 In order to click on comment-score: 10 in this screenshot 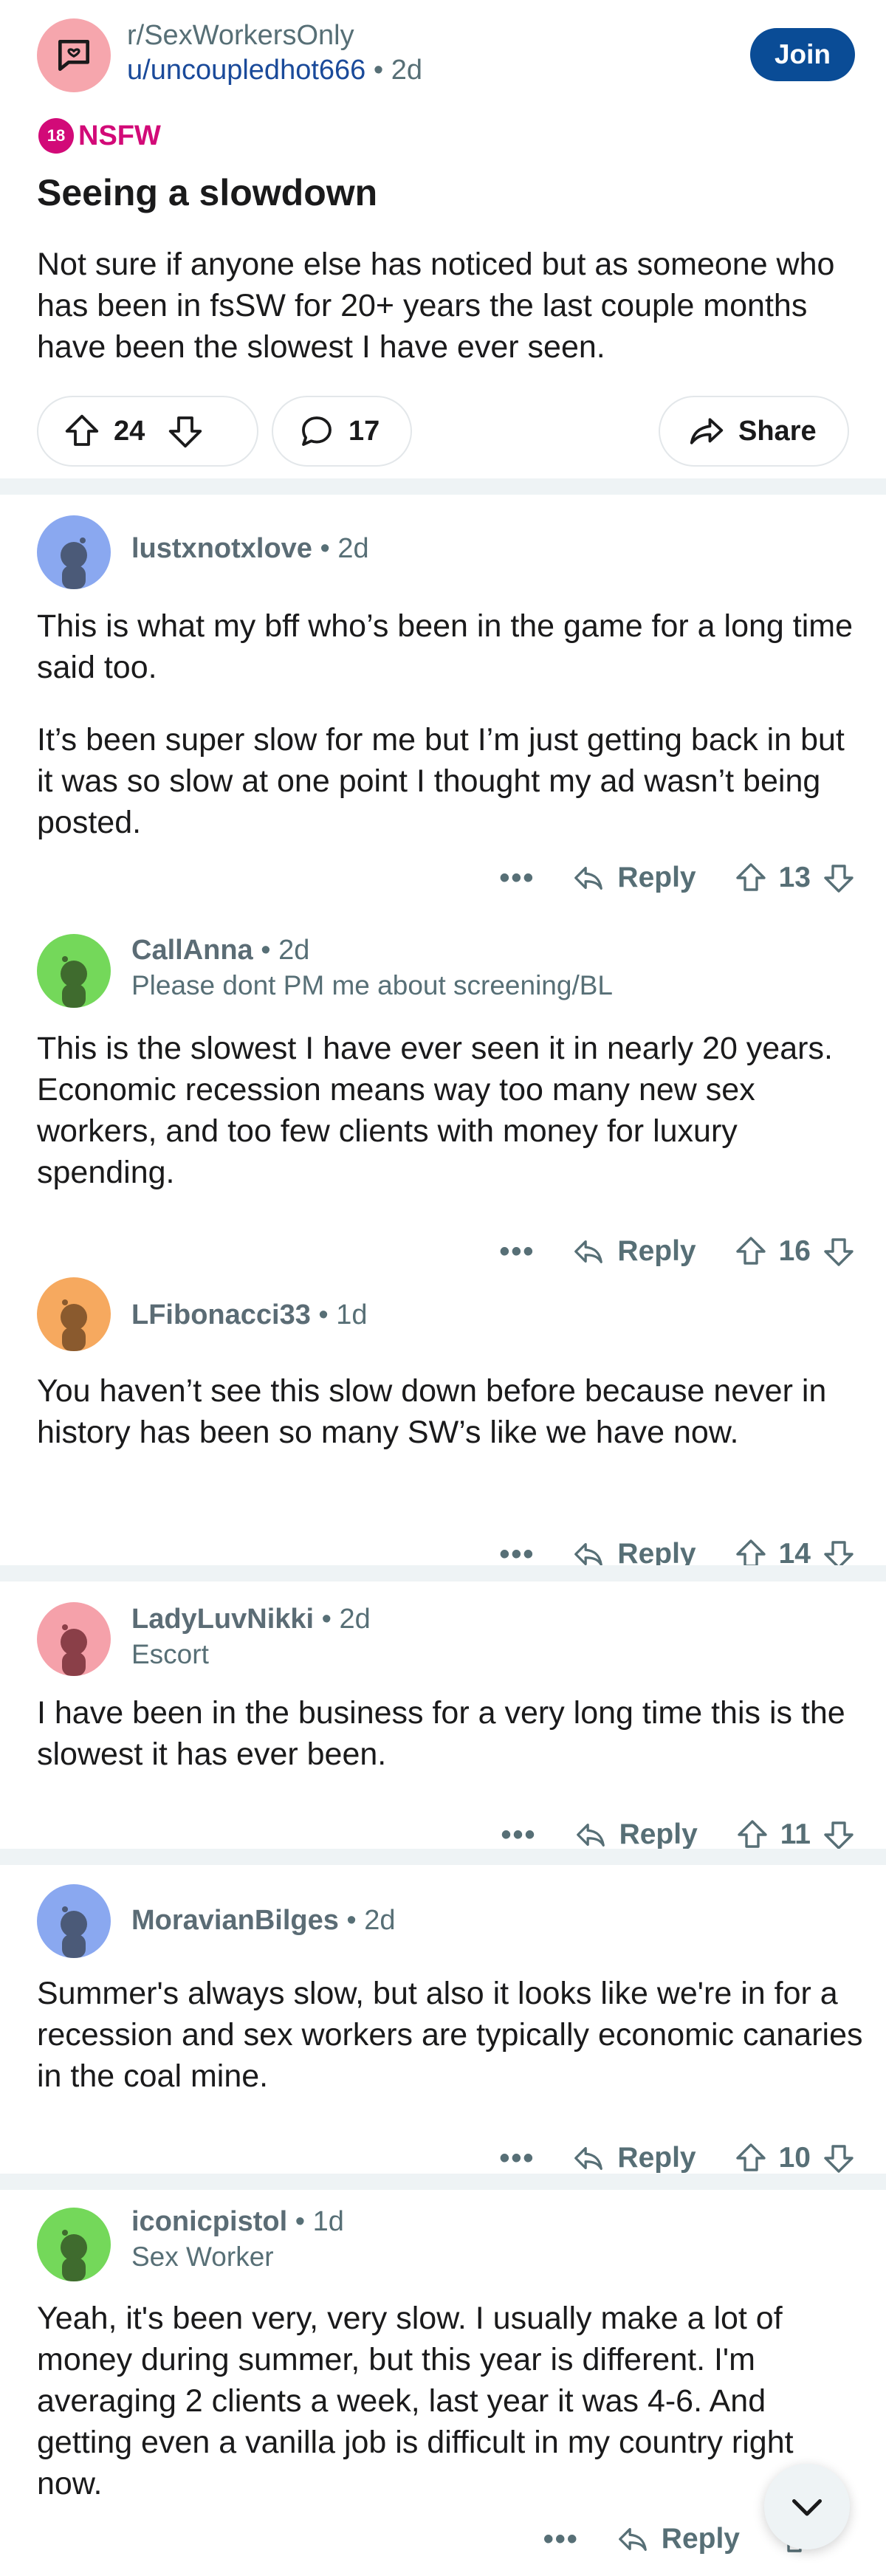, I will do `click(794, 2158)`.